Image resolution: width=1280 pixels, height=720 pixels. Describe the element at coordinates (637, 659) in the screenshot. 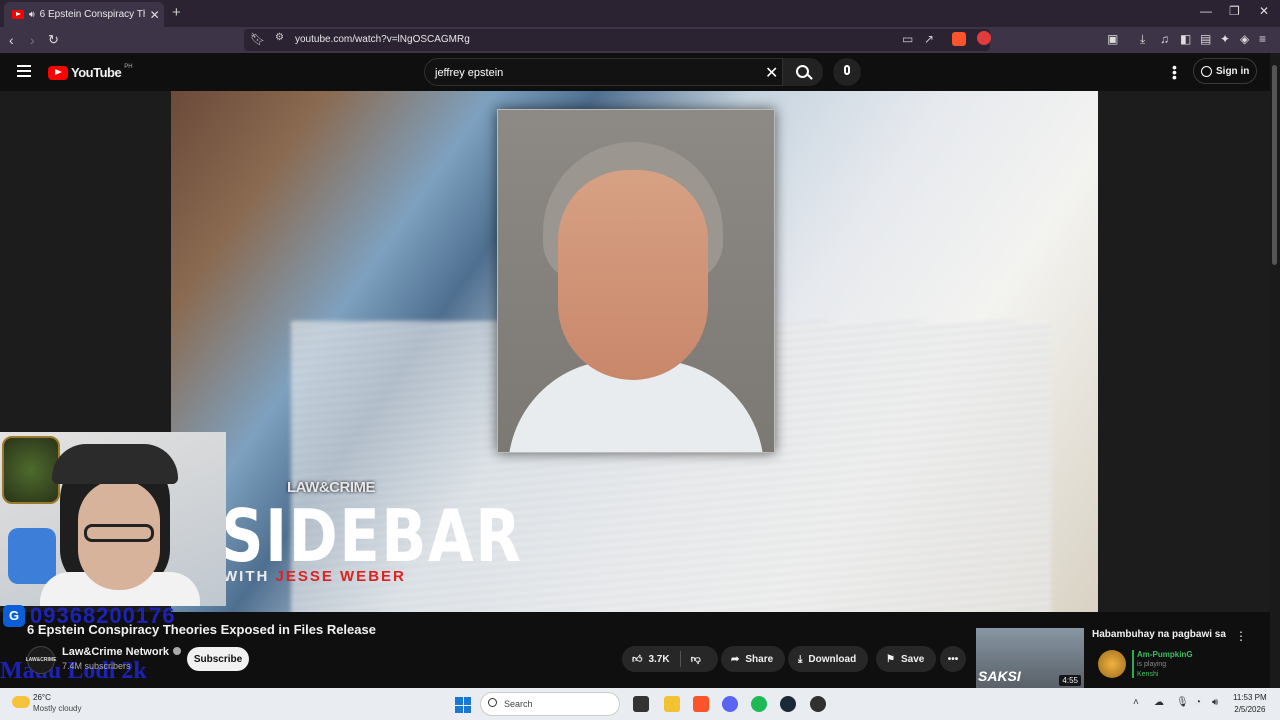

I see `like-icon: 👍︎` at that location.